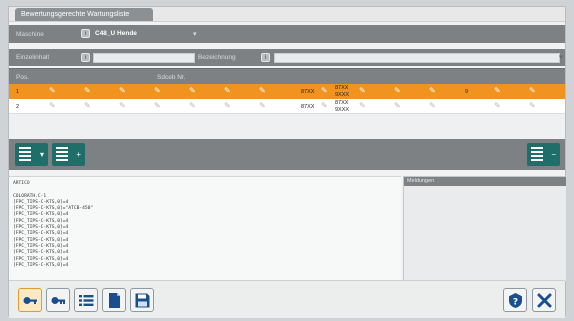 Image resolution: width=574 pixels, height=321 pixels. I want to click on filter-row: Einzelinhalt i Bezeichnung i ▾, so click(287, 57).